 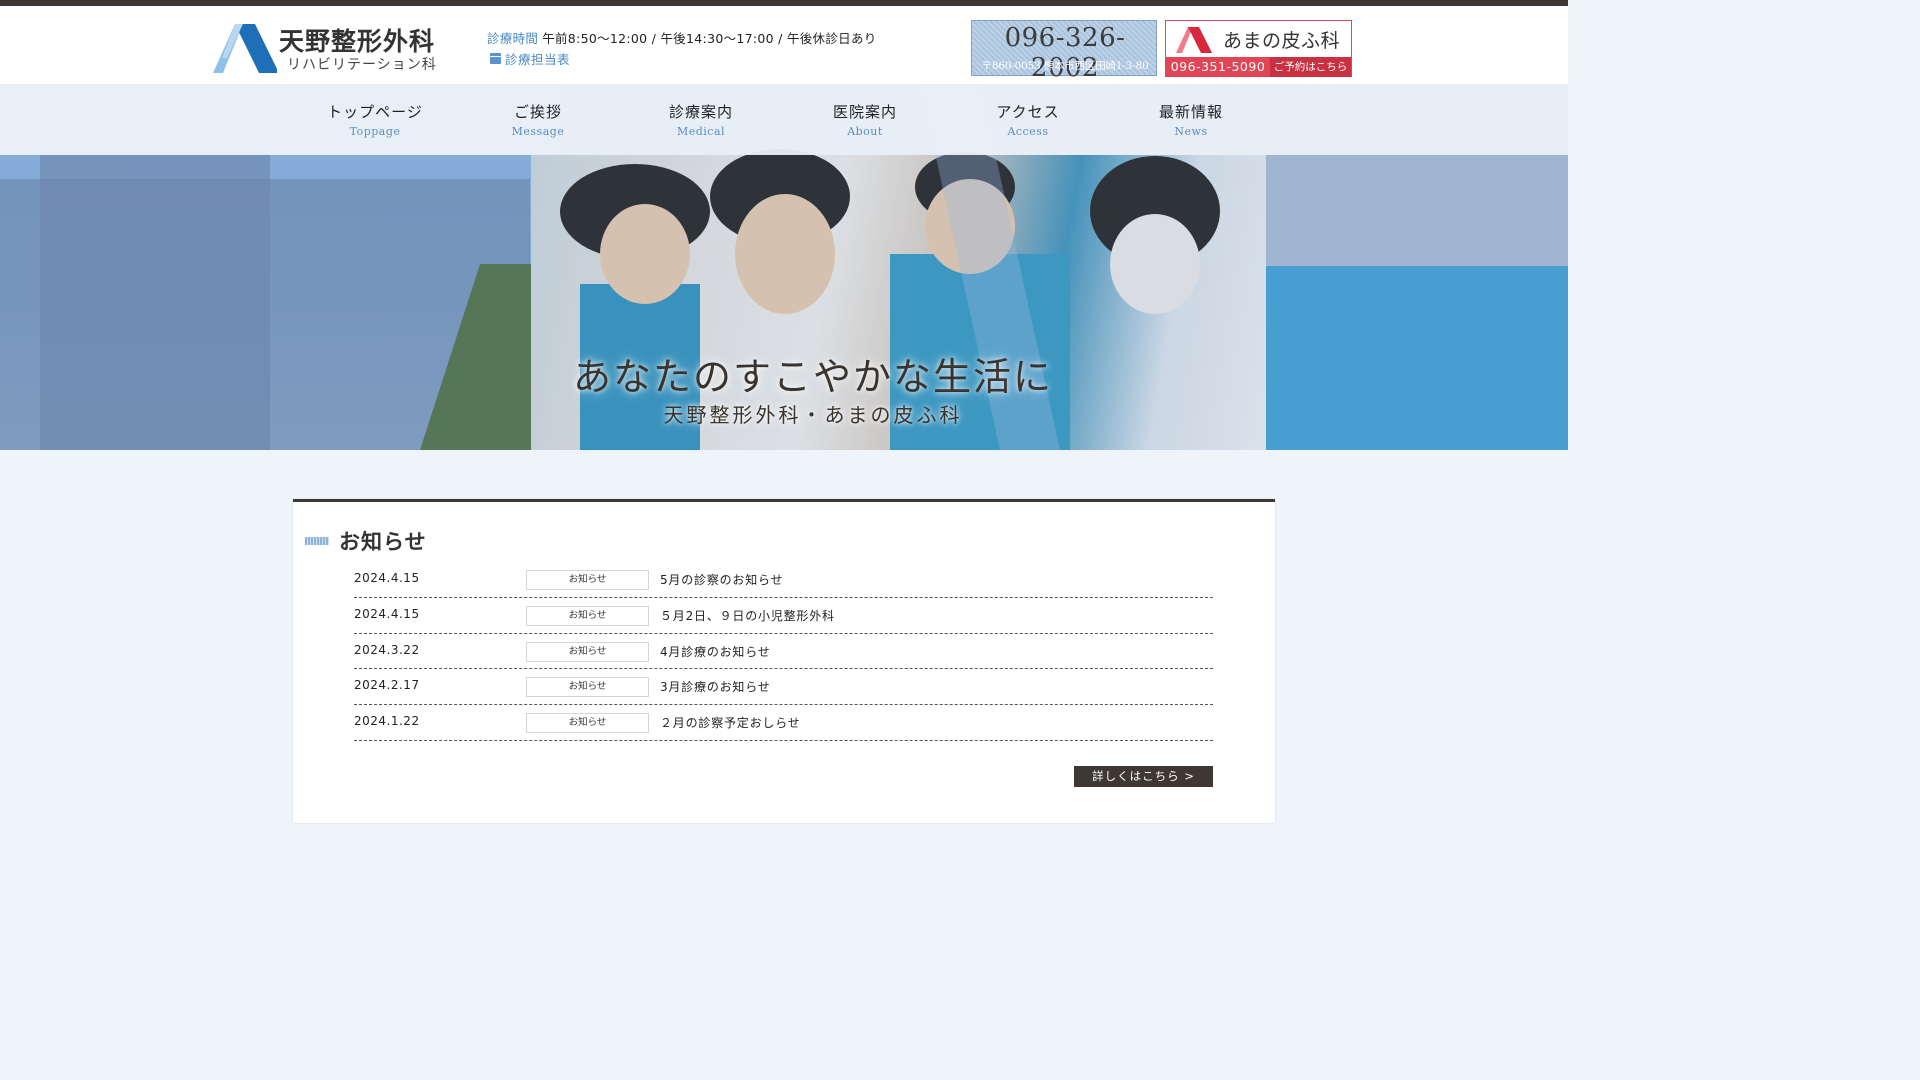 I want to click on reservation-link: ご予約はこちら, so click(x=1310, y=67).